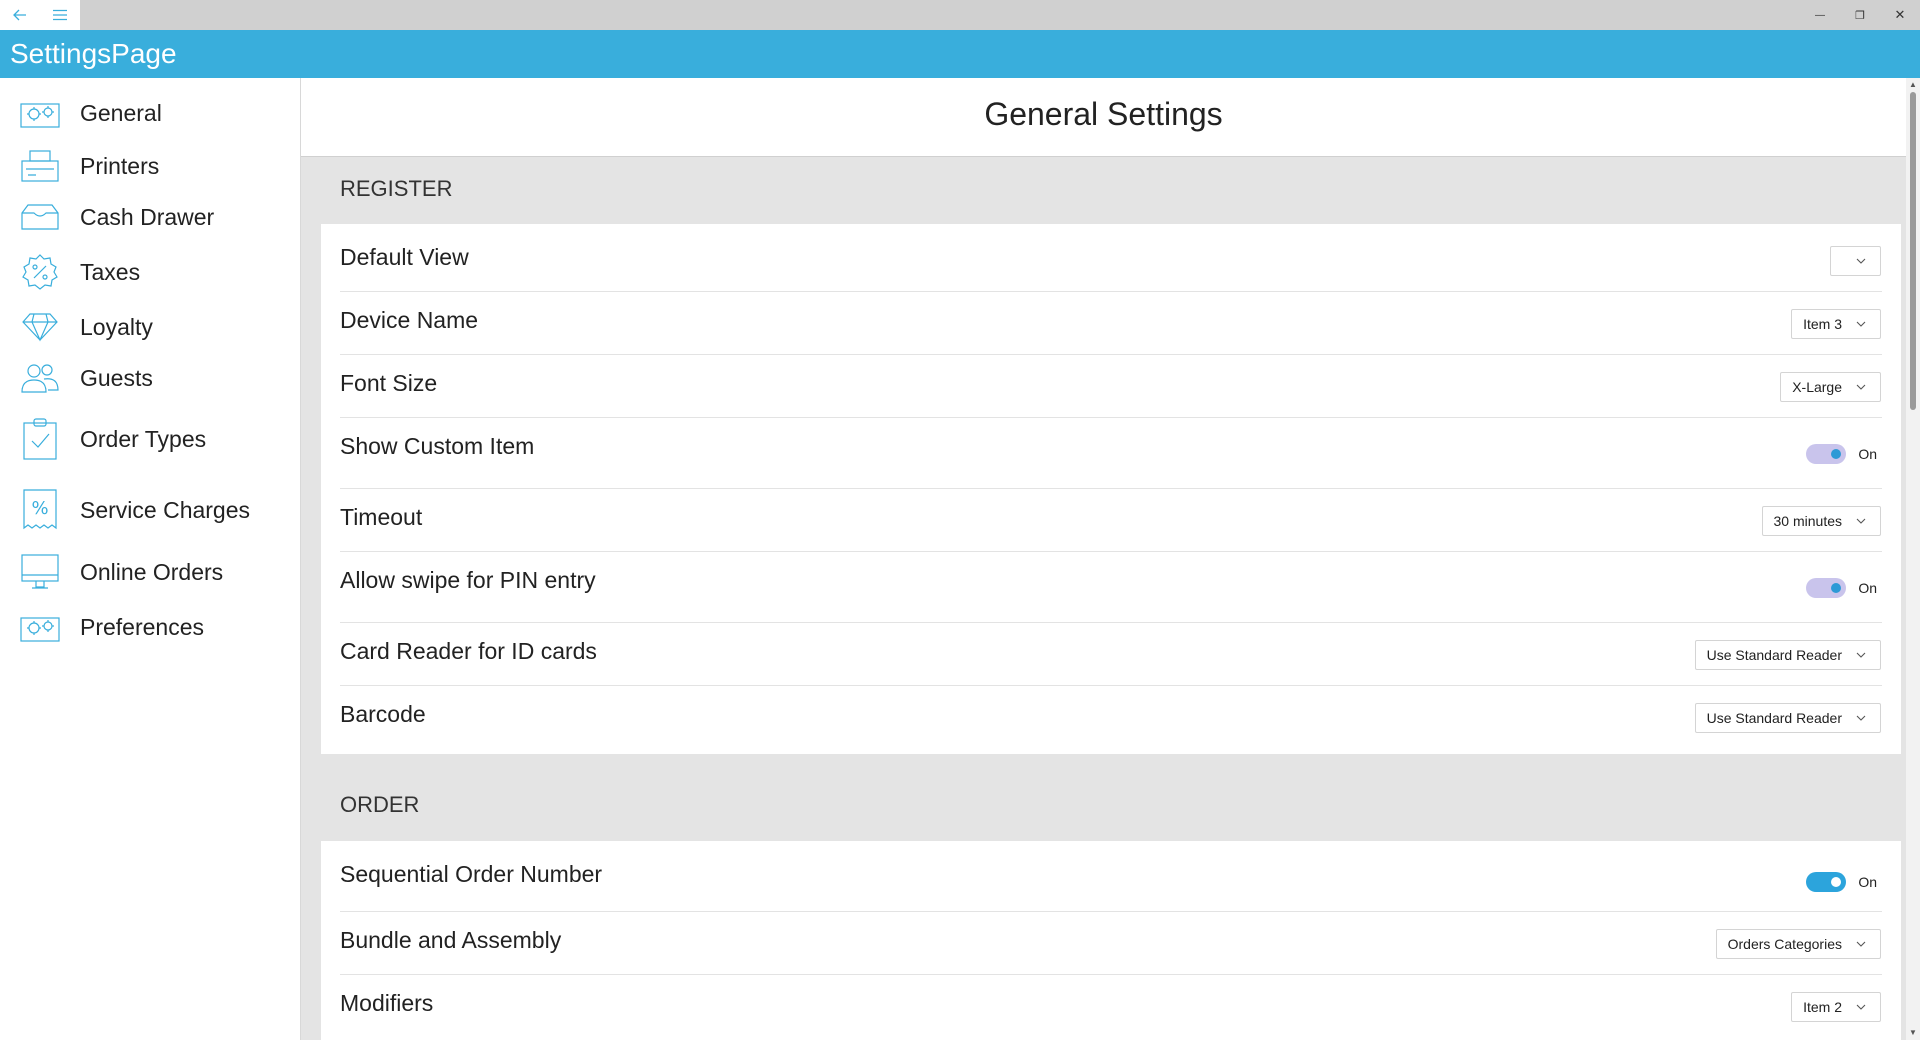  I want to click on sidebar-item-label: Guests, so click(116, 377).